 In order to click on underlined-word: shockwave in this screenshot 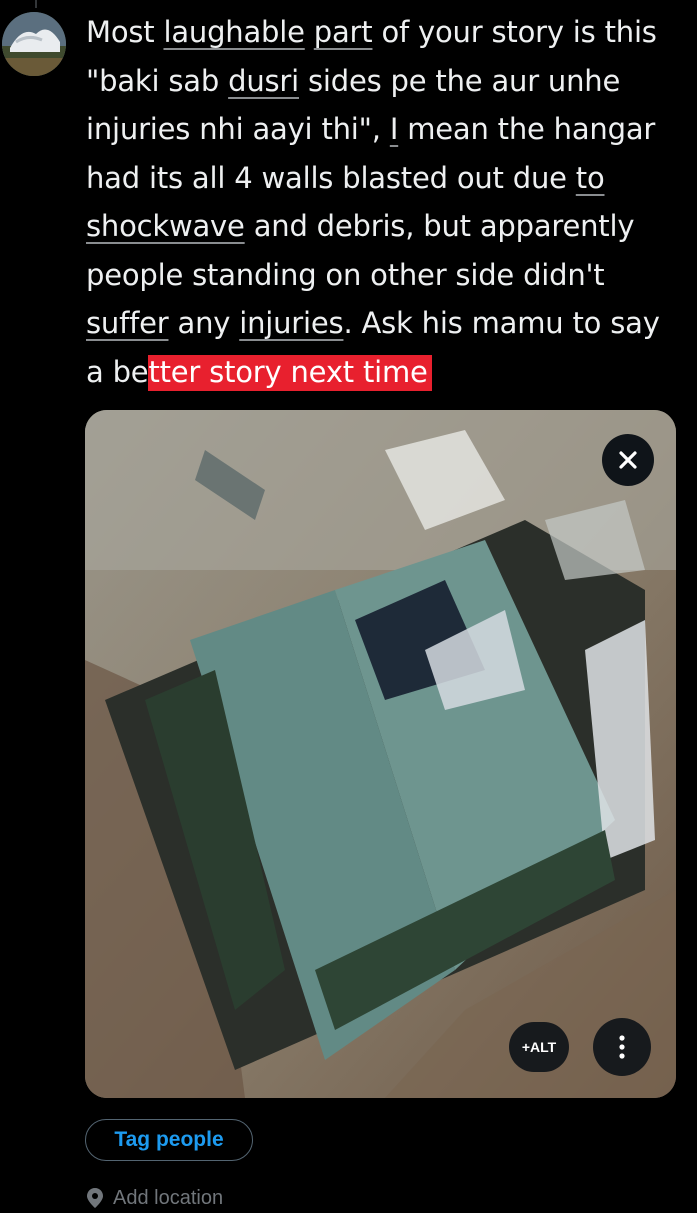, I will do `click(165, 226)`.